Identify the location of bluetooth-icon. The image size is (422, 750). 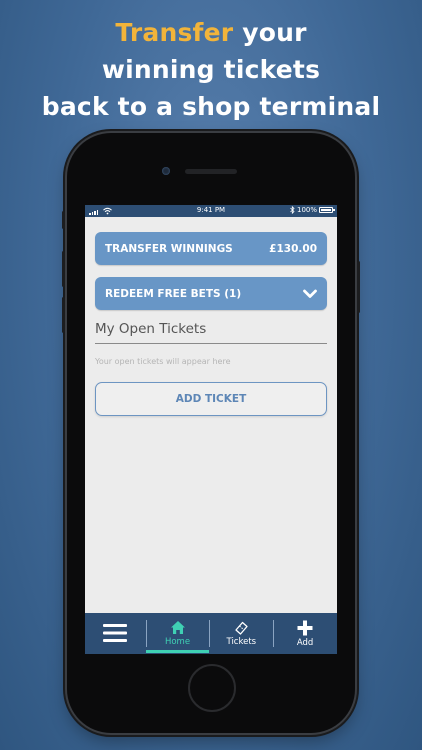
(292, 210).